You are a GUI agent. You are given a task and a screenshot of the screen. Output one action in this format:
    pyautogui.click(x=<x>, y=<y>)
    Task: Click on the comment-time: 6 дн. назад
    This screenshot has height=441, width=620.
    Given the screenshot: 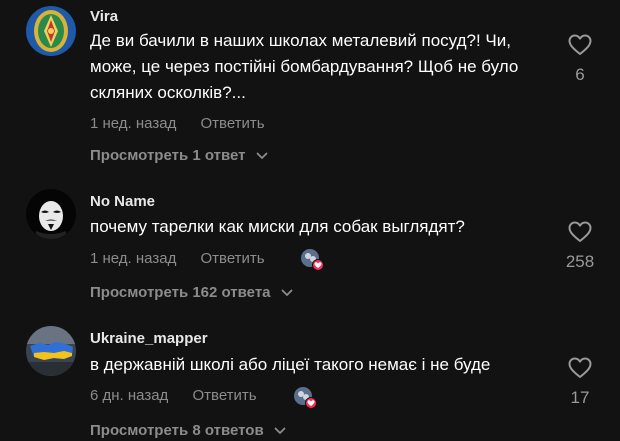 What is the action you would take?
    pyautogui.click(x=129, y=395)
    